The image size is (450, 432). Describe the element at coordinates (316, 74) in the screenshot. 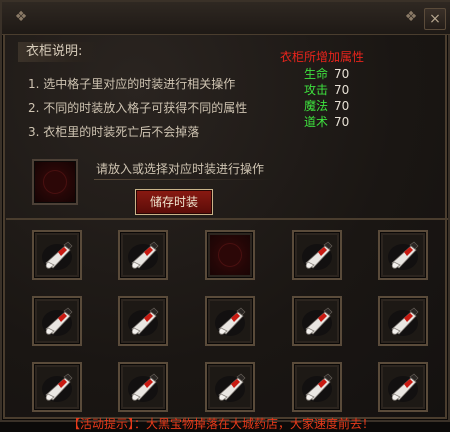

I see `stat-label: 生命` at that location.